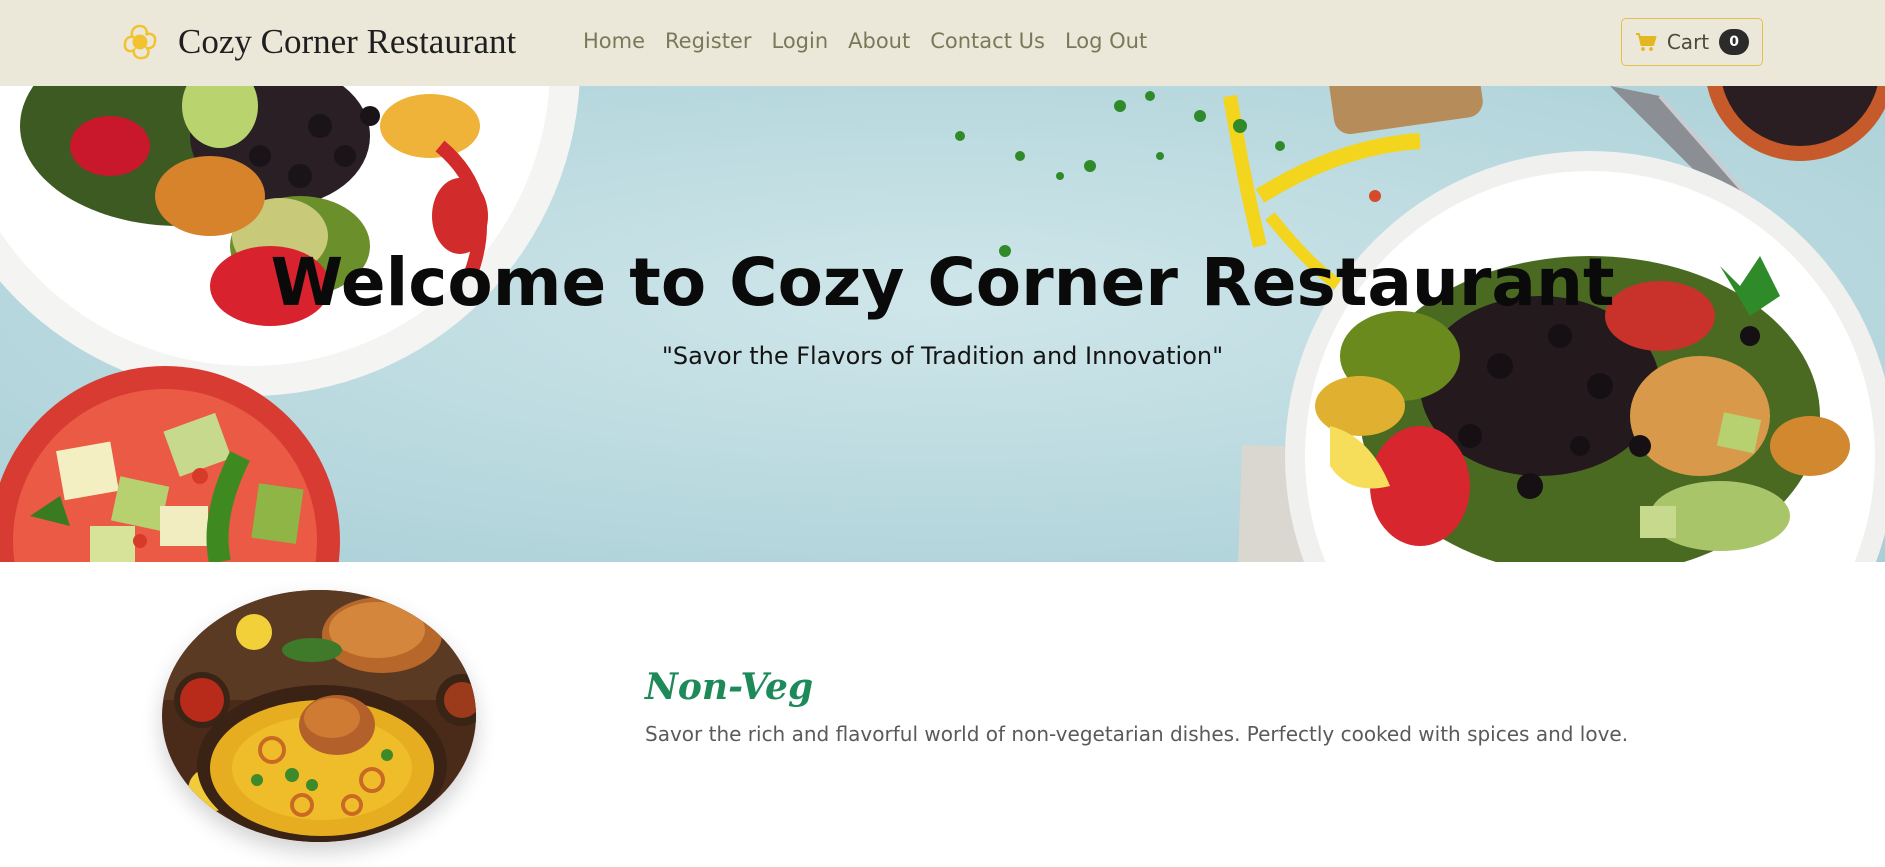 Image resolution: width=1885 pixels, height=867 pixels. Describe the element at coordinates (347, 41) in the screenshot. I see `brand-name: Cozy Corner Restaurant` at that location.